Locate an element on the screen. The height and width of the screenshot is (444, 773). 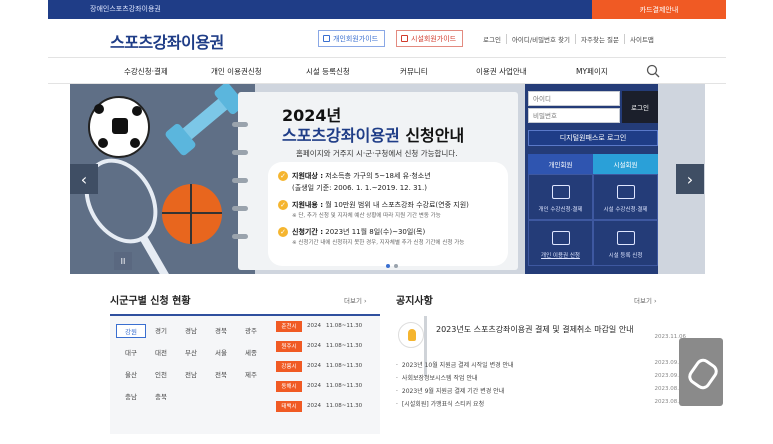
link-share-icon is located at coordinates (701, 372).